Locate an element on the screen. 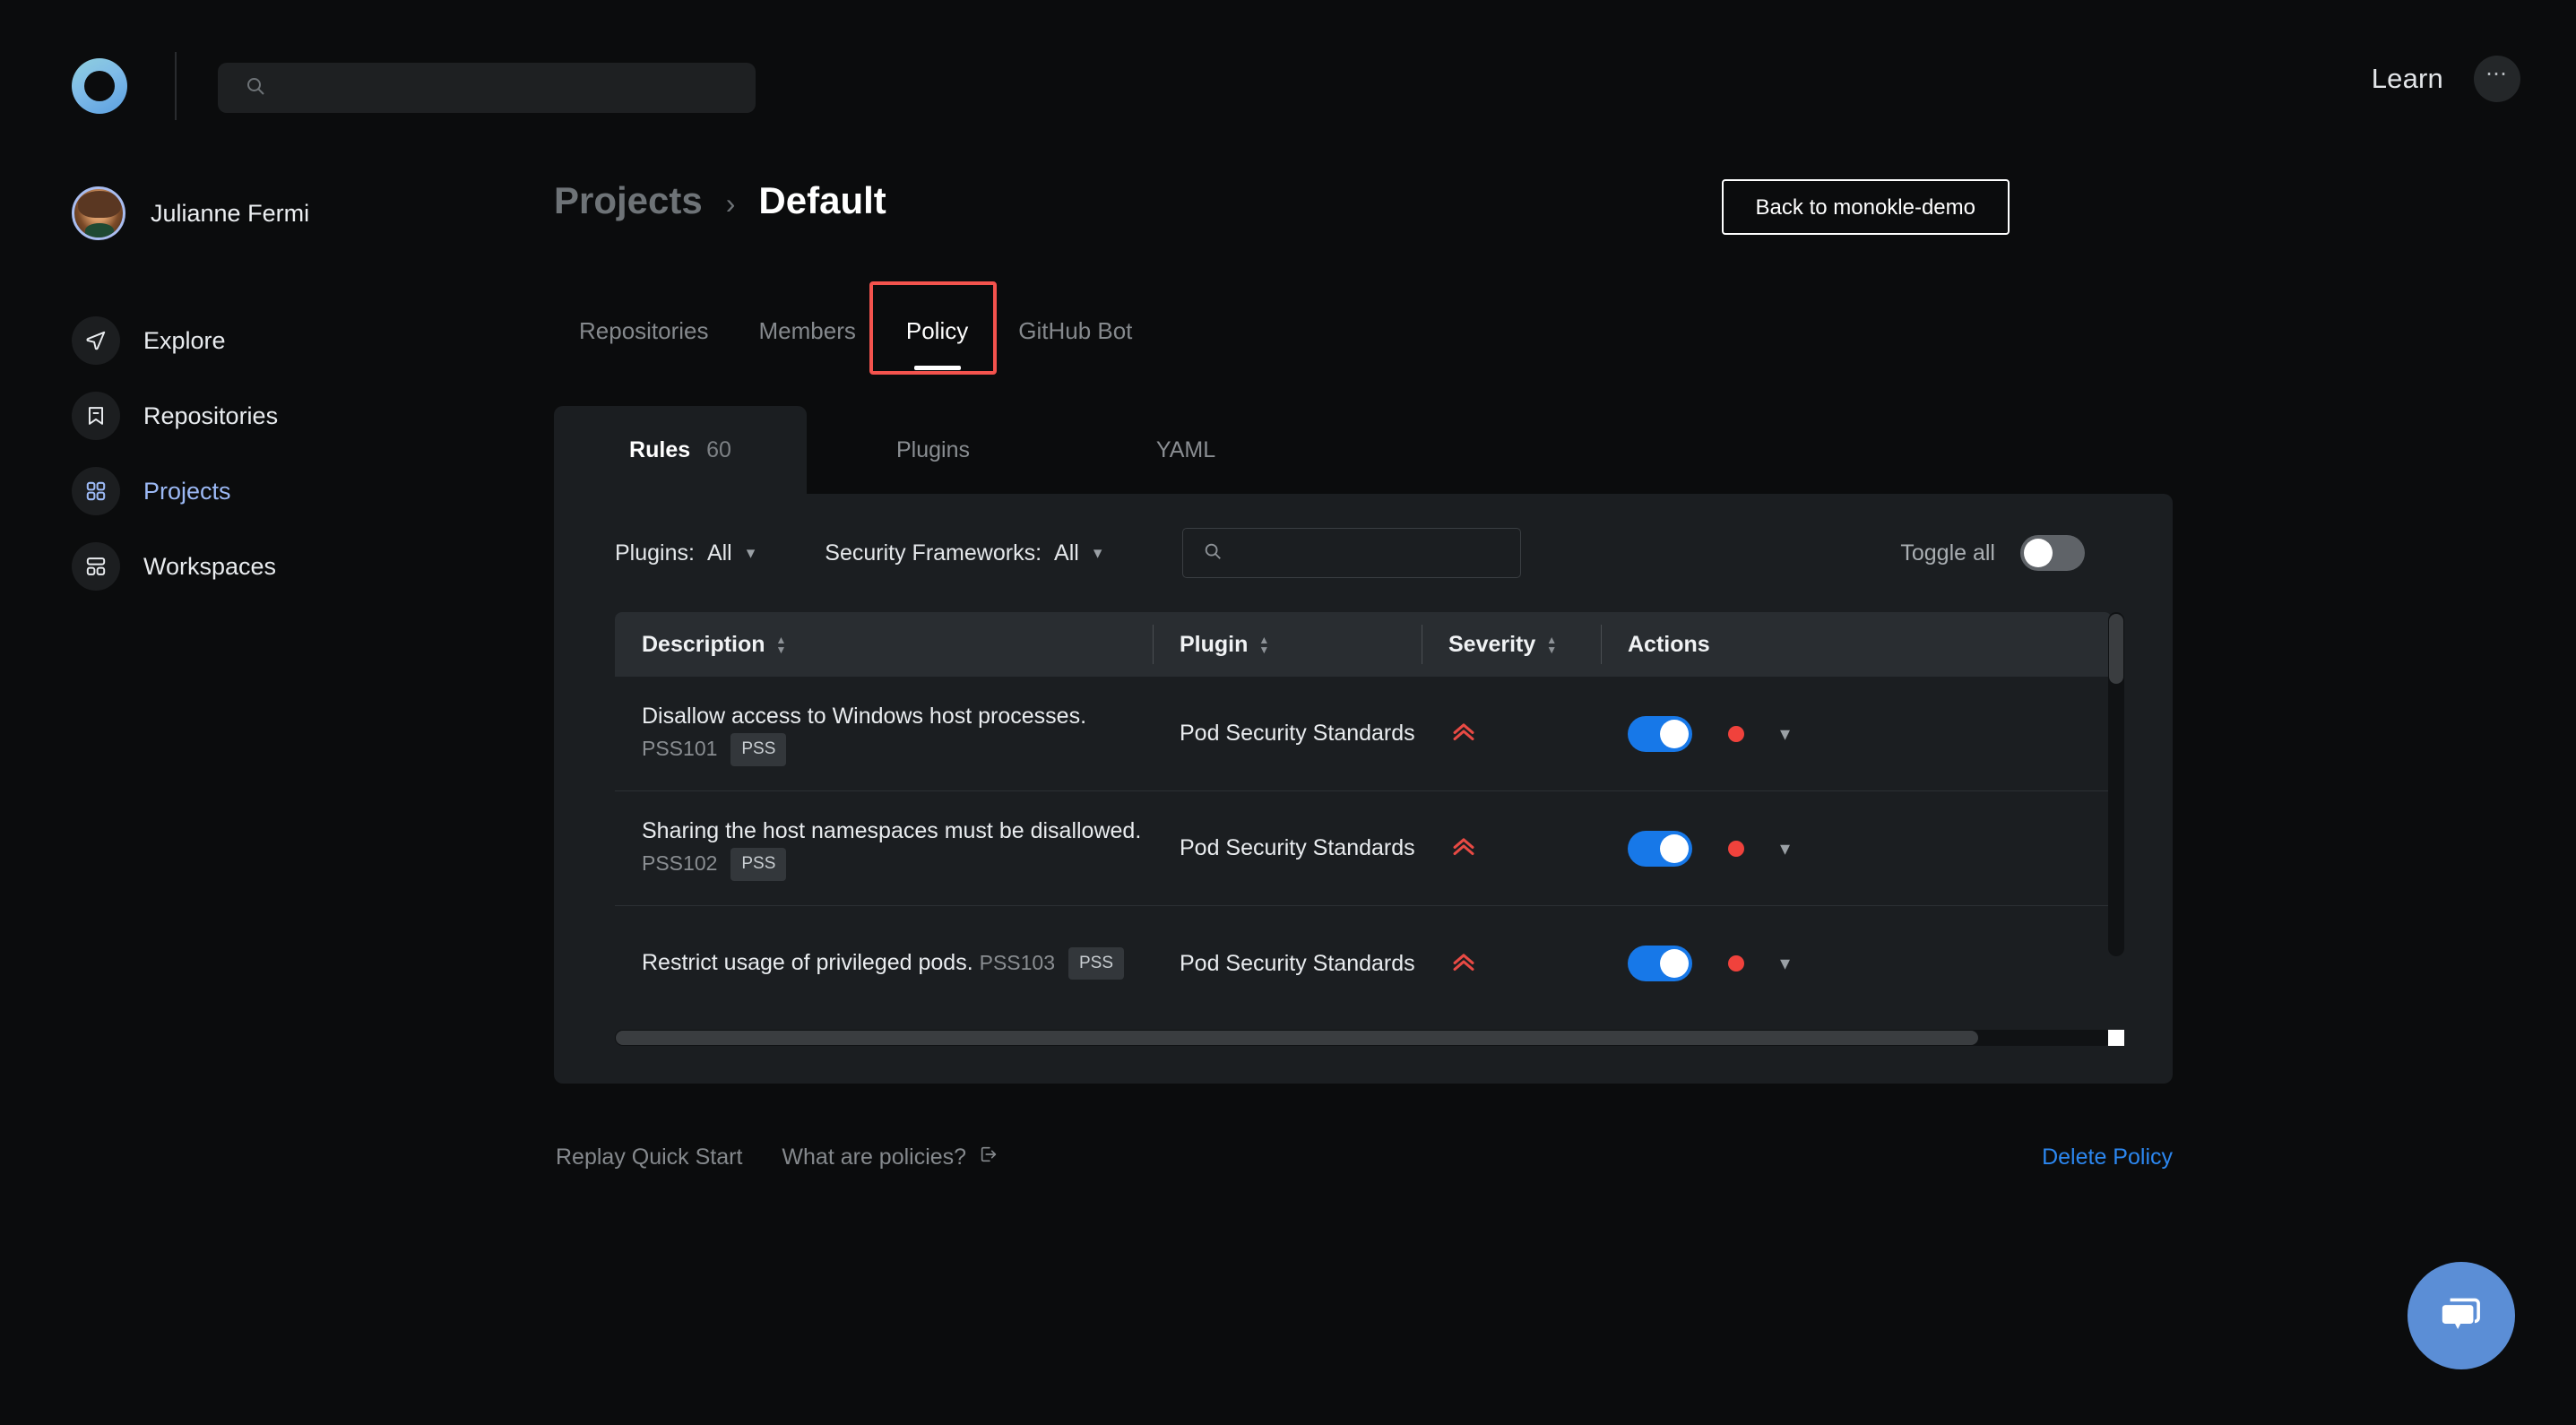 The image size is (2576, 1425). search-icon is located at coordinates (1213, 553).